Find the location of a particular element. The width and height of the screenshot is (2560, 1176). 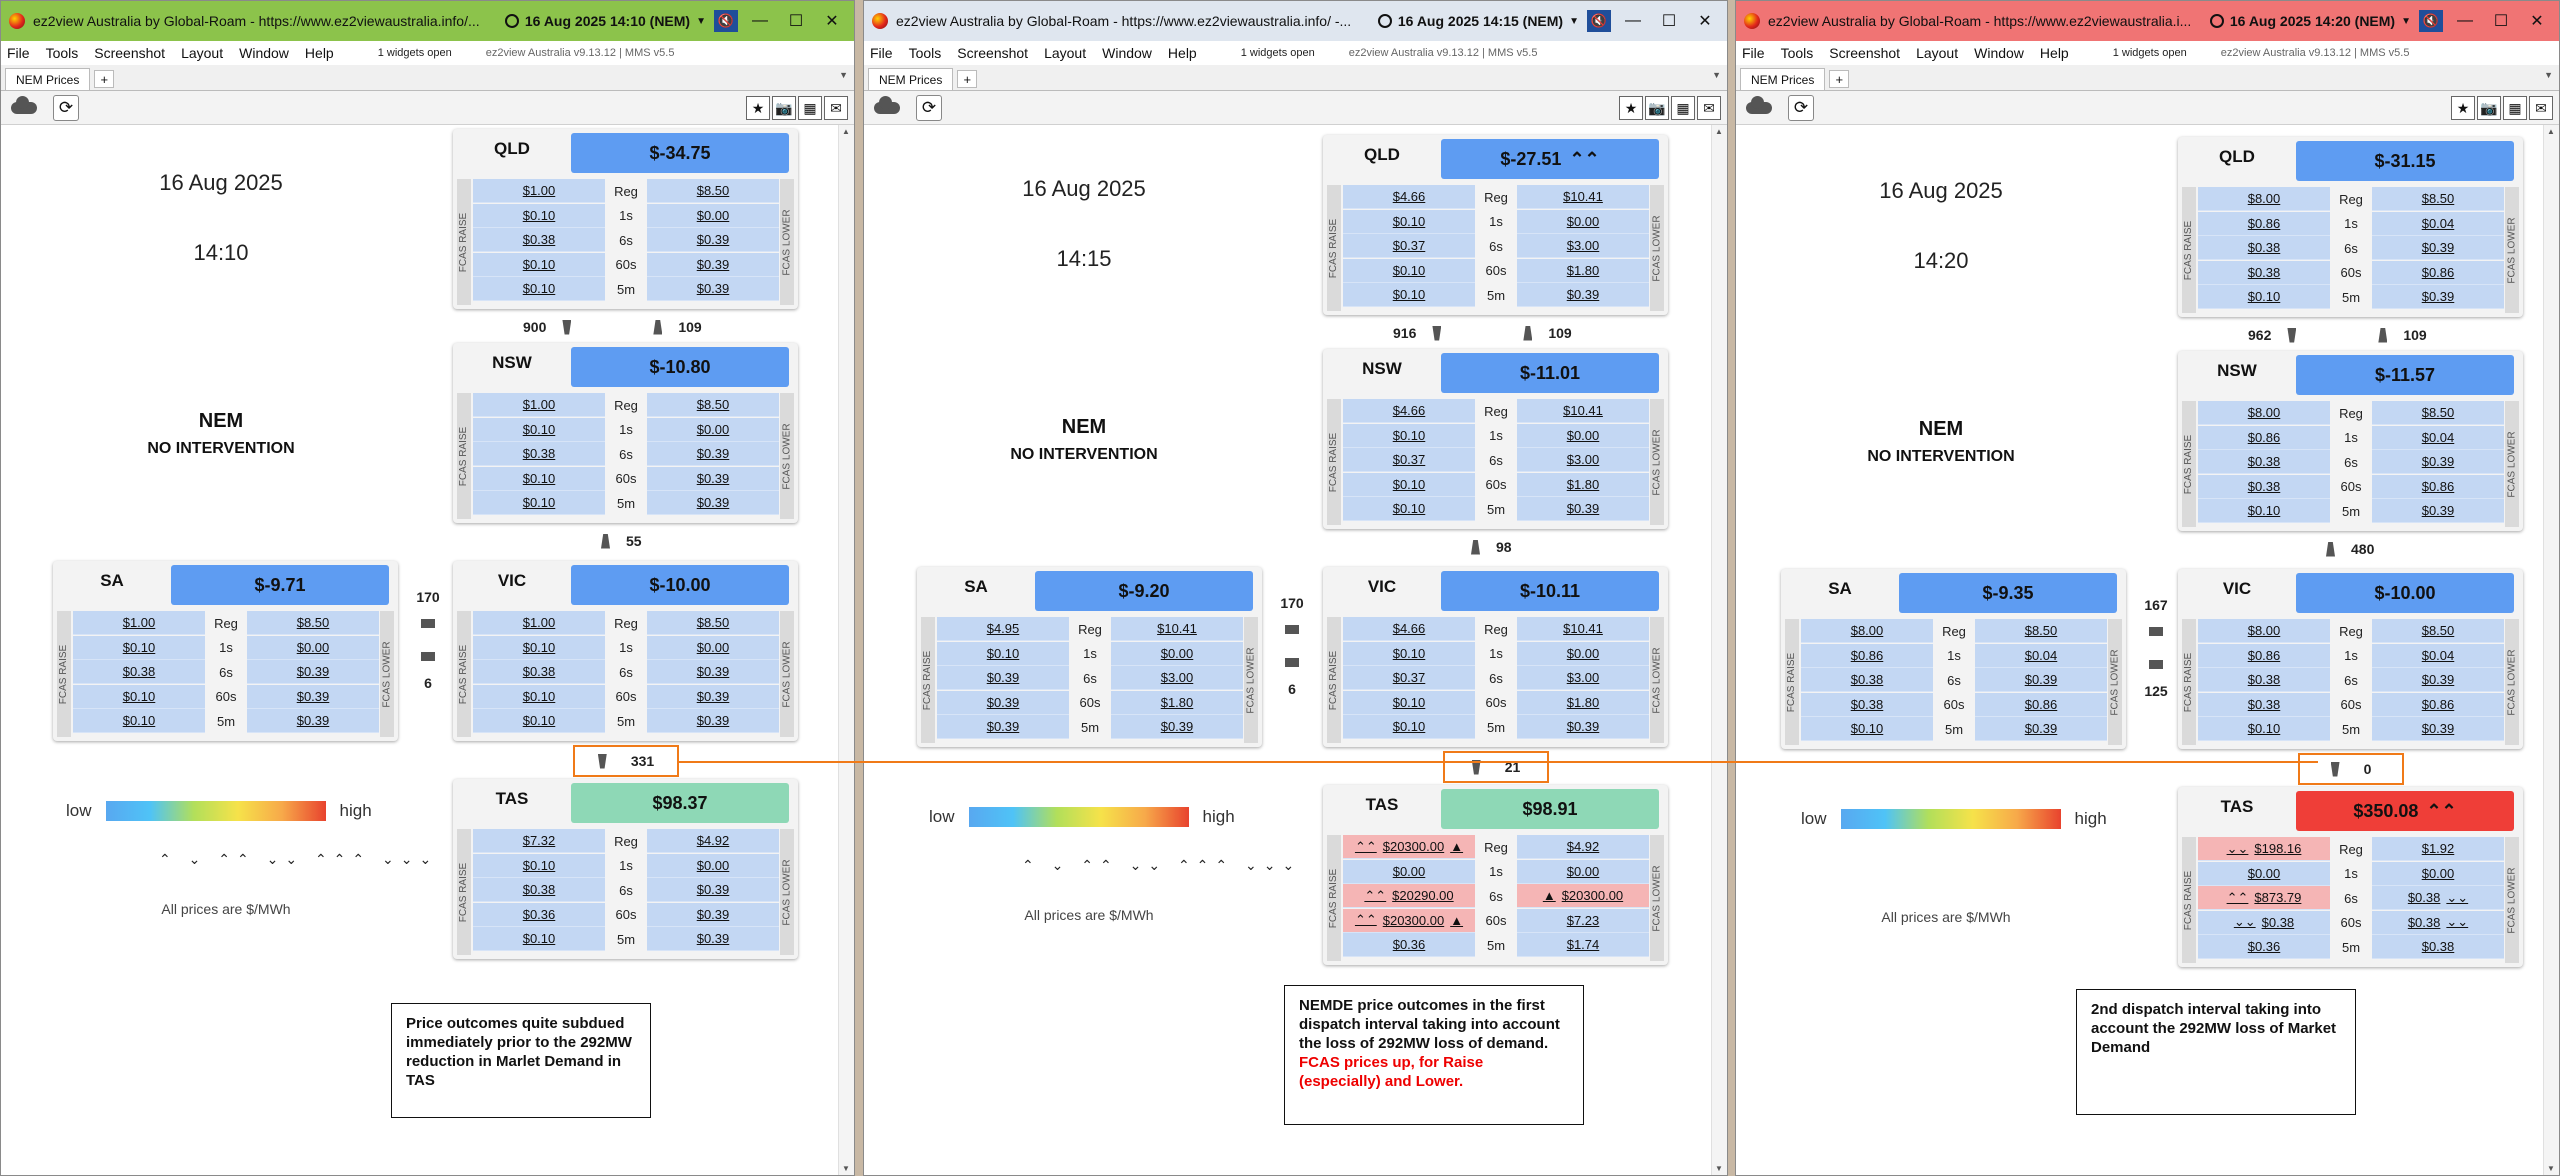

fcas-raise-price: $8.00 is located at coordinates (1867, 631).